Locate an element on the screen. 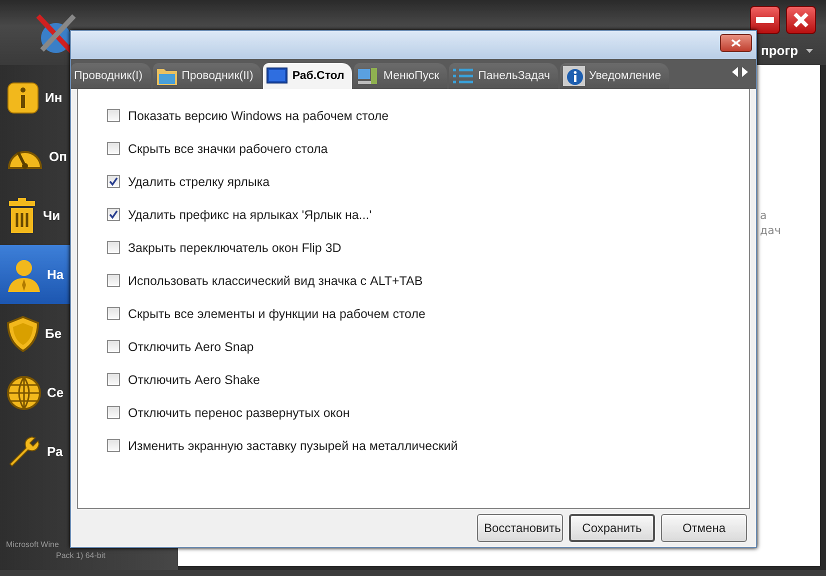 The width and height of the screenshot is (826, 576). option-label: Отключить перенос развернутых окон is located at coordinates (239, 413).